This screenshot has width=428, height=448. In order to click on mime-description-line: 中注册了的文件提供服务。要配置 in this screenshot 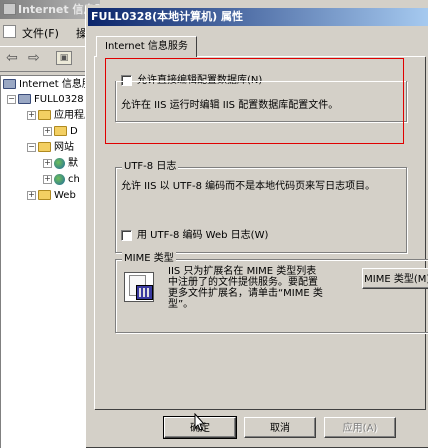, I will do `click(243, 282)`.